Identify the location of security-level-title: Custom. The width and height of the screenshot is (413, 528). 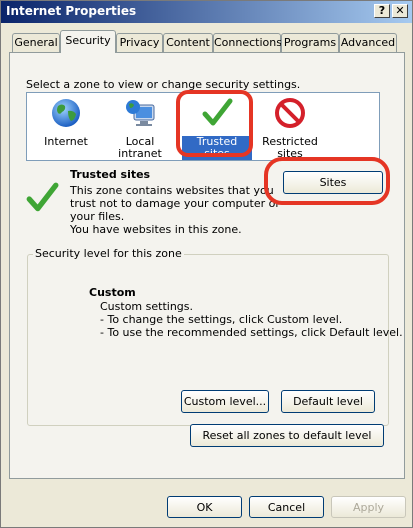
(112, 292).